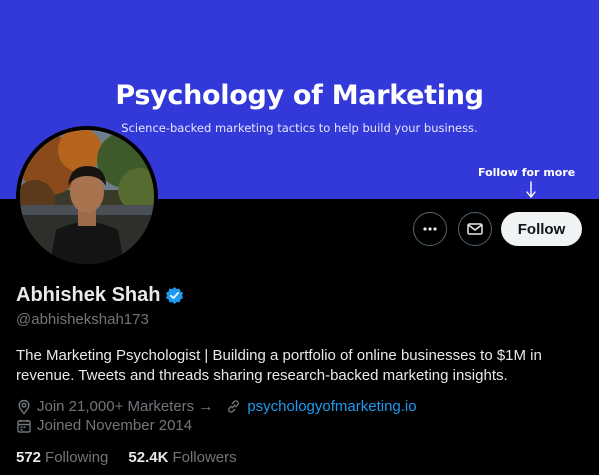 The image size is (599, 475). I want to click on profile-location: Join 21,000+ Marketers →, so click(114, 406).